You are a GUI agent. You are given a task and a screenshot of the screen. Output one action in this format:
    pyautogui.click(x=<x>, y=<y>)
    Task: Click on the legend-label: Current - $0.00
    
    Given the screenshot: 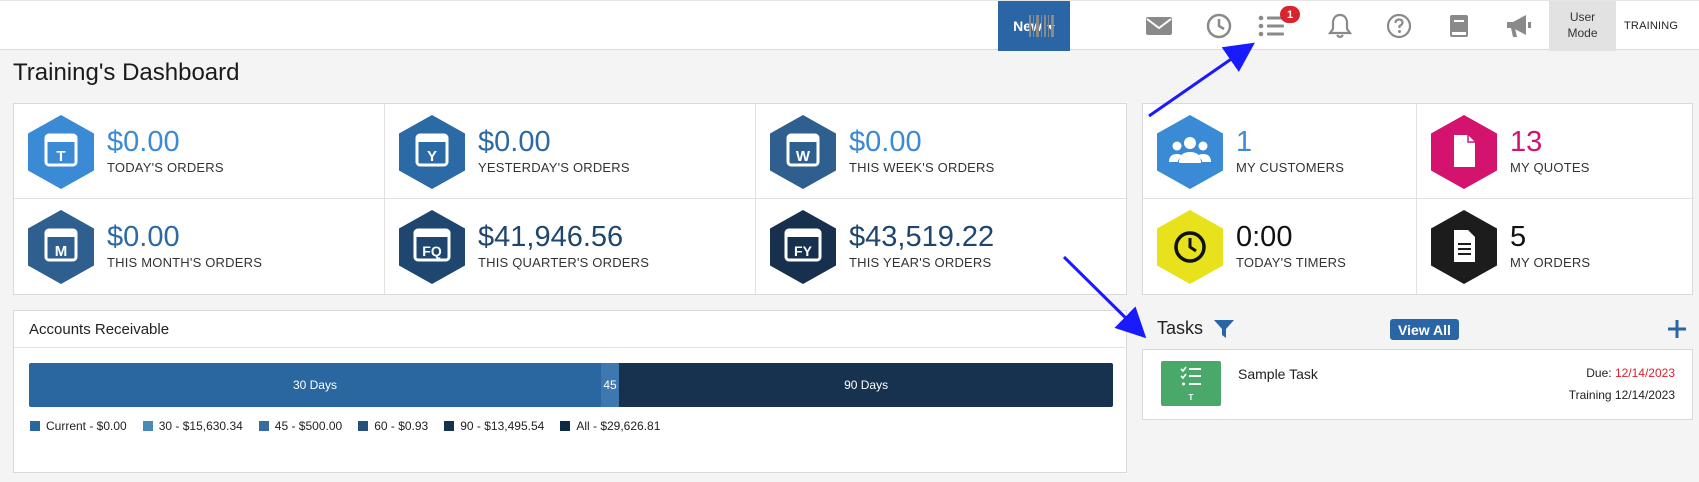 What is the action you would take?
    pyautogui.click(x=86, y=426)
    